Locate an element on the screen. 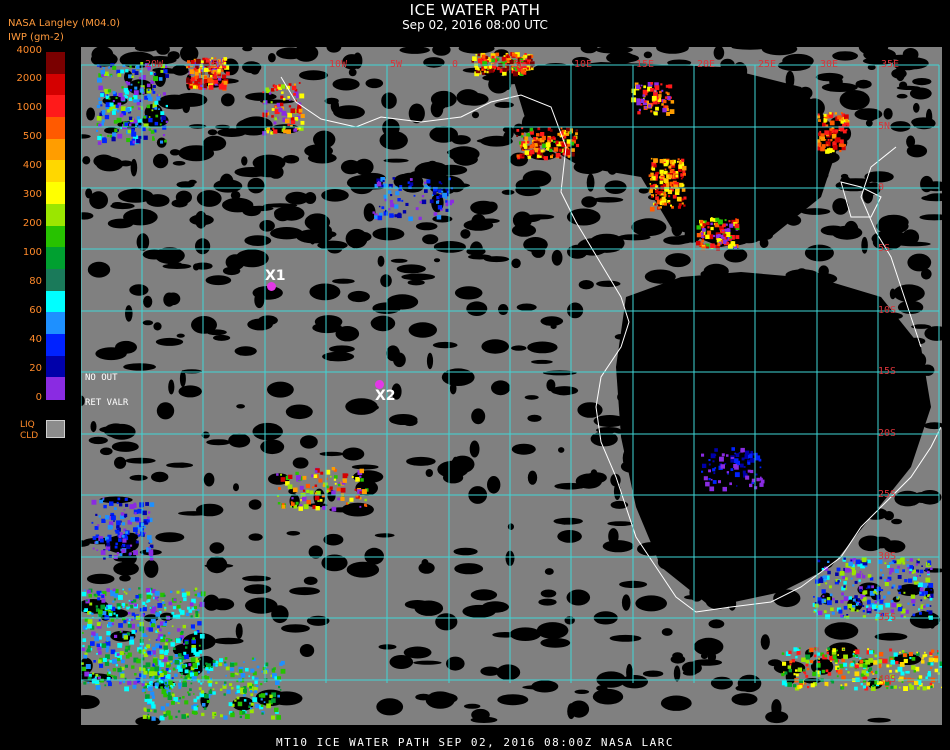  lon-label: 10W is located at coordinates (338, 64).